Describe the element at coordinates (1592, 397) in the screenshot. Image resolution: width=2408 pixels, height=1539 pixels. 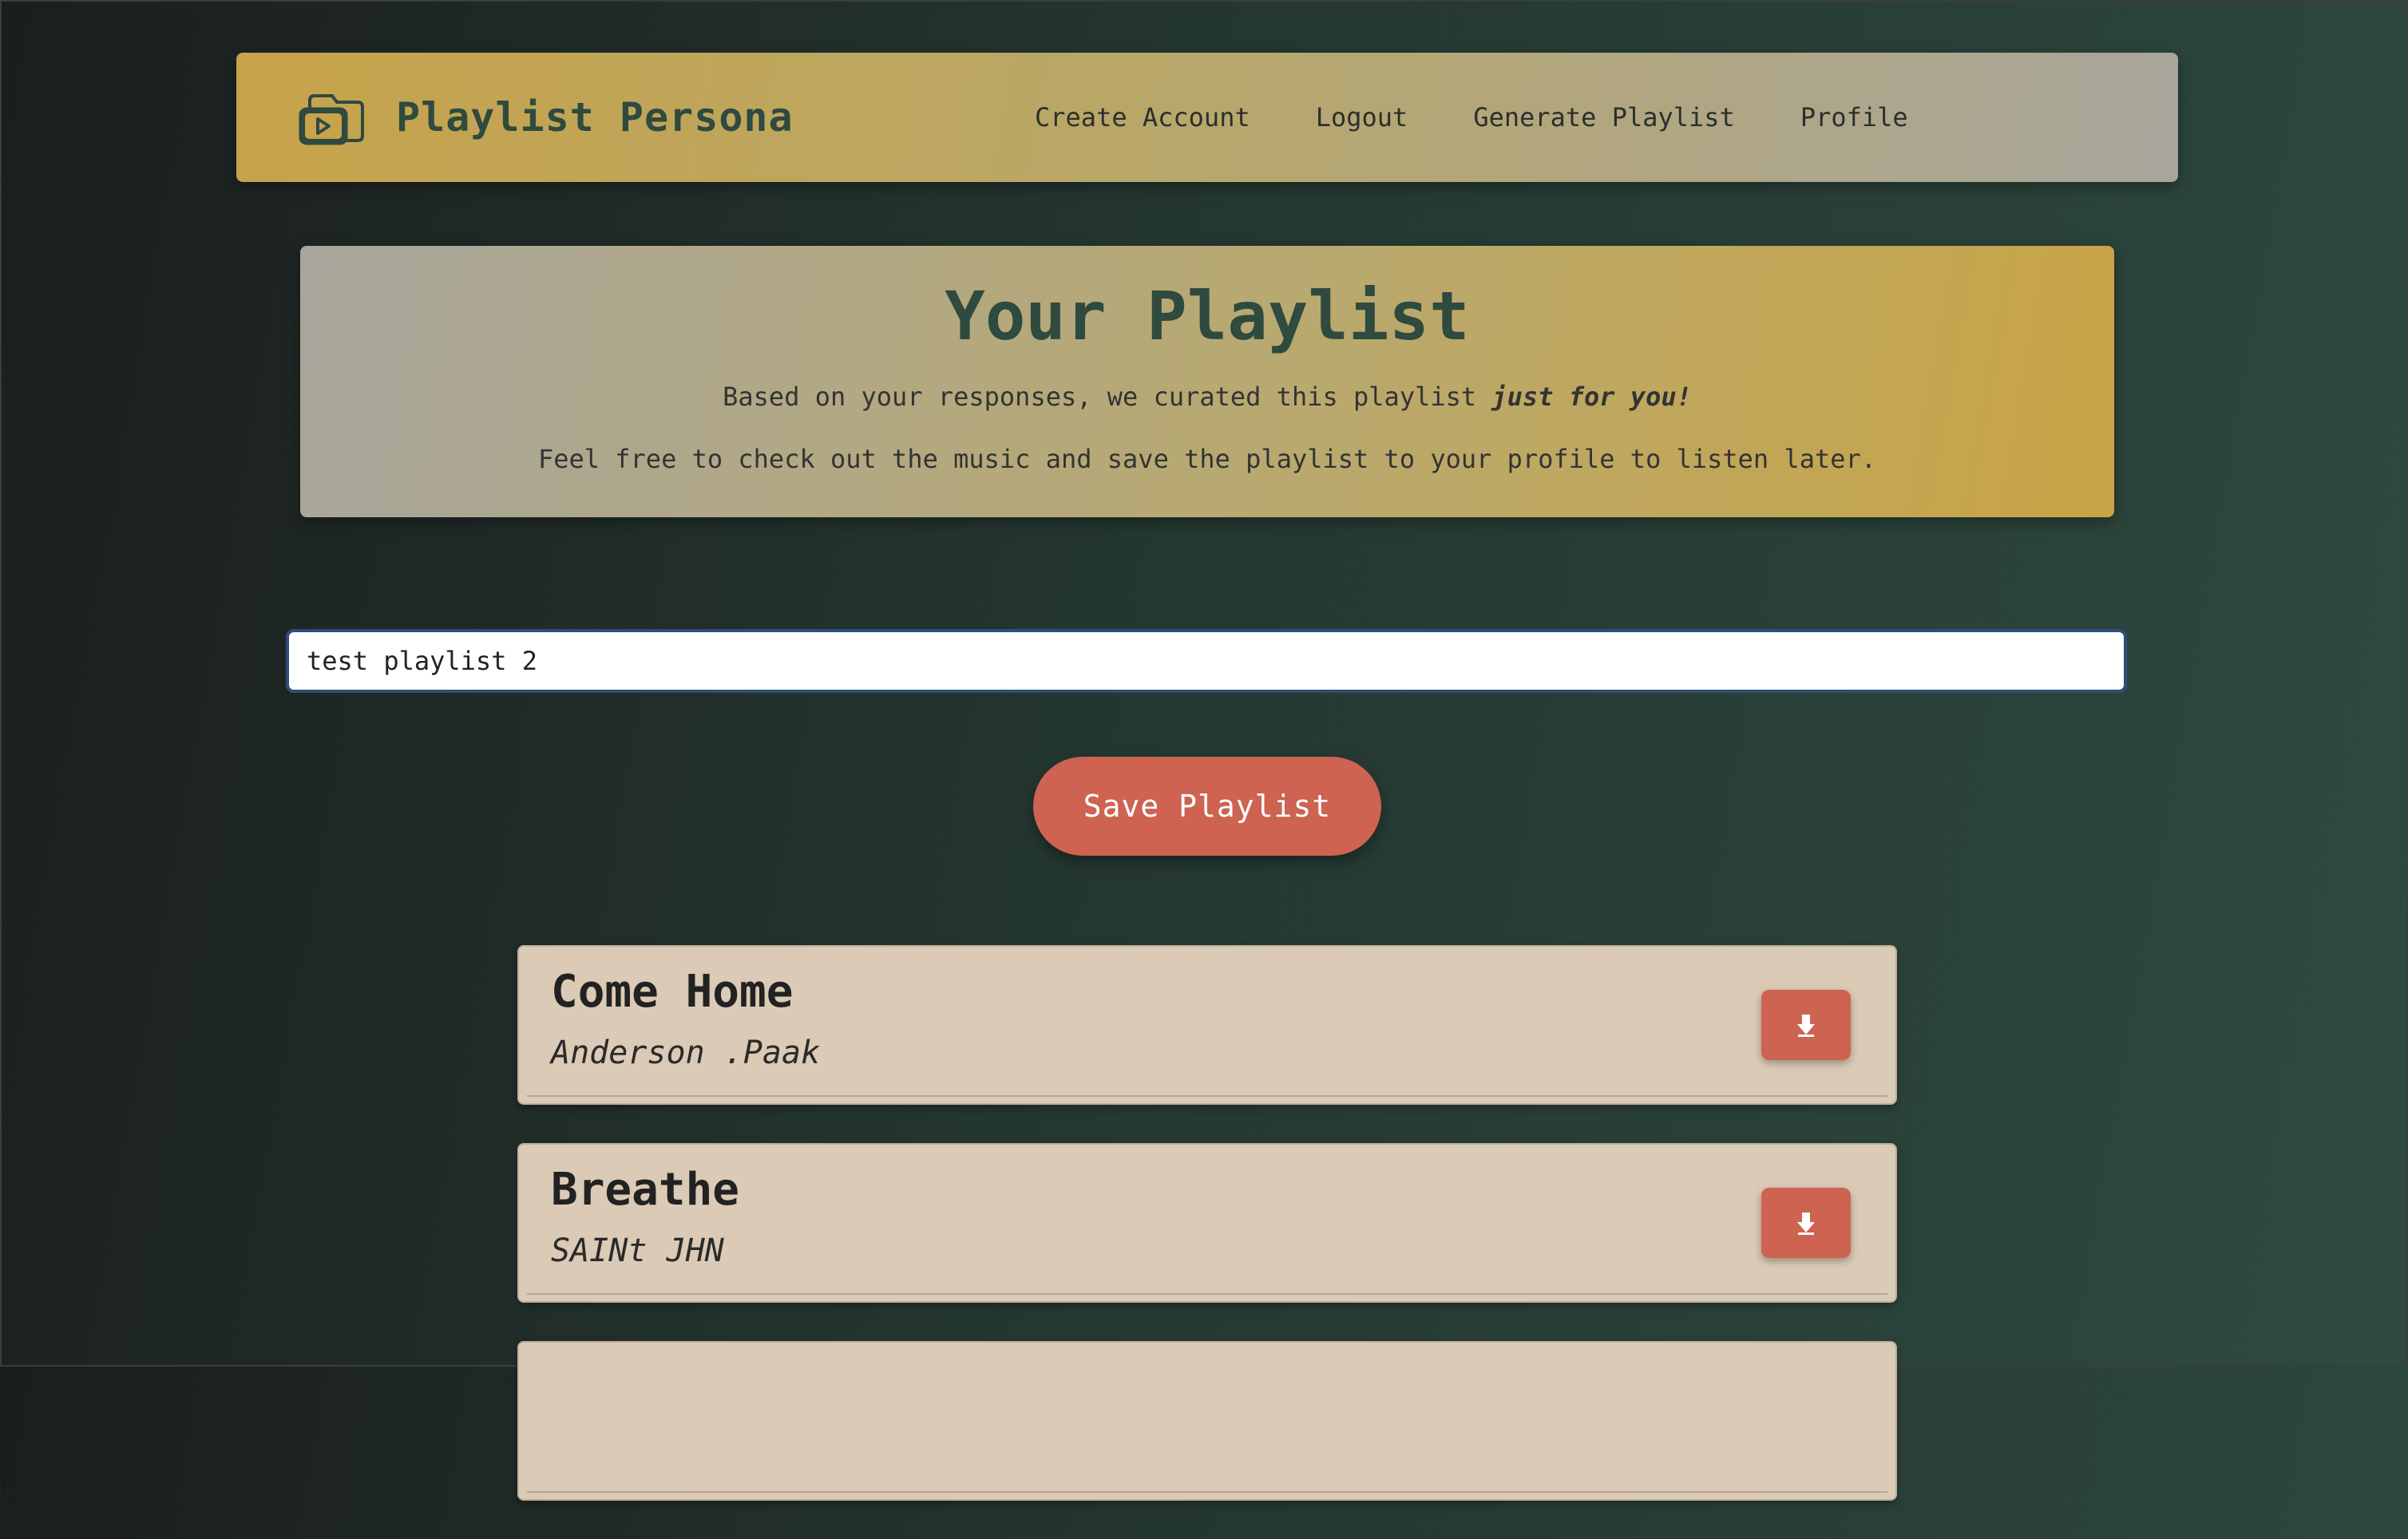
I see `hero-intro-emphasis: just for you!` at that location.